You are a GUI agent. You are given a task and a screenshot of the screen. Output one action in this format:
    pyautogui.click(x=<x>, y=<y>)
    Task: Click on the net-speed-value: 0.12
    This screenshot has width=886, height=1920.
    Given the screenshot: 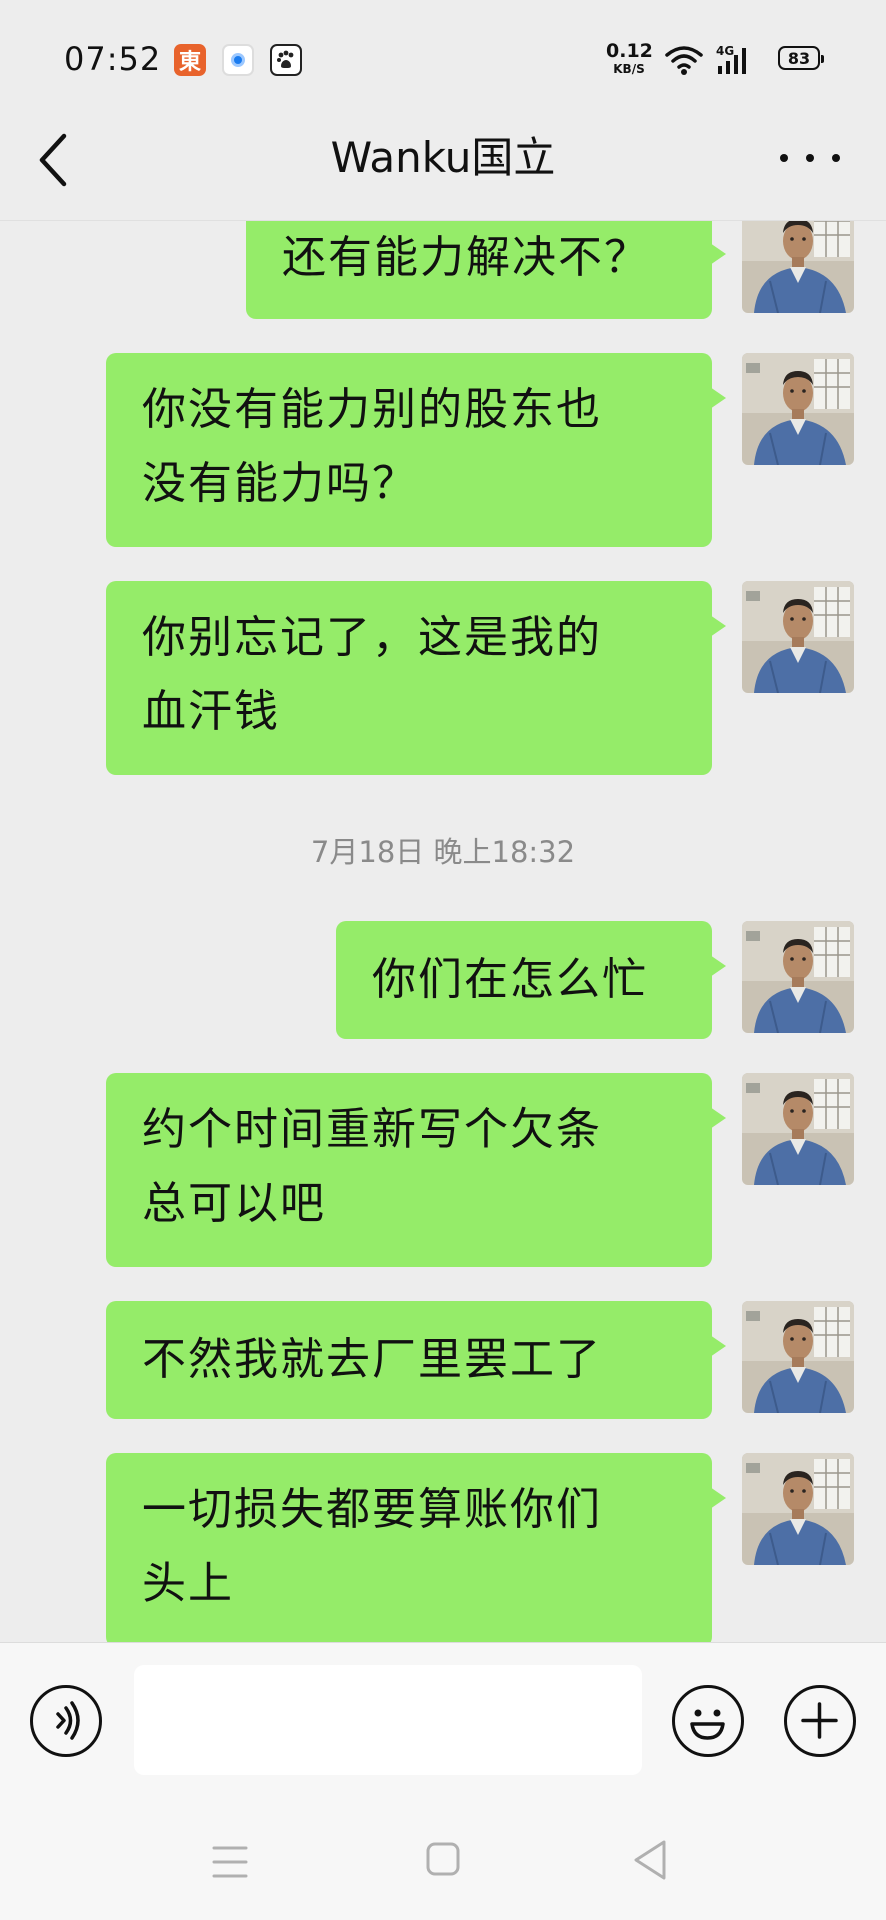 What is the action you would take?
    pyautogui.click(x=629, y=51)
    